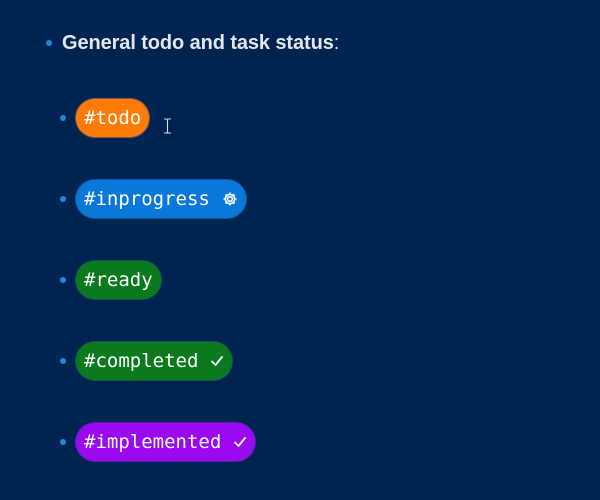 The width and height of the screenshot is (600, 500). Describe the element at coordinates (198, 43) in the screenshot. I see `heading-text: General todo and task status` at that location.